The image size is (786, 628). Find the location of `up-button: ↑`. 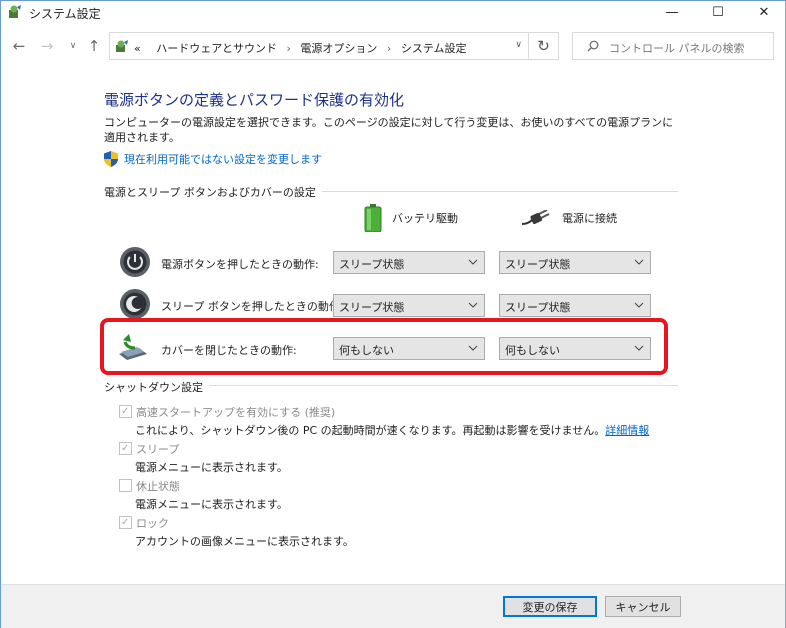

up-button: ↑ is located at coordinates (94, 46).